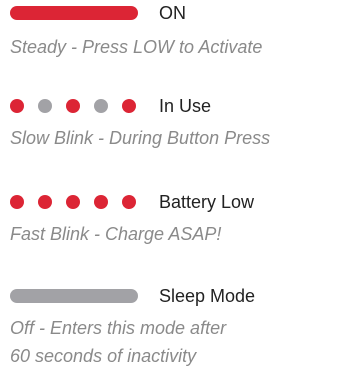 Image resolution: width=359 pixels, height=376 pixels. I want to click on state-description: Steady - Press LOW to Activate, so click(136, 47).